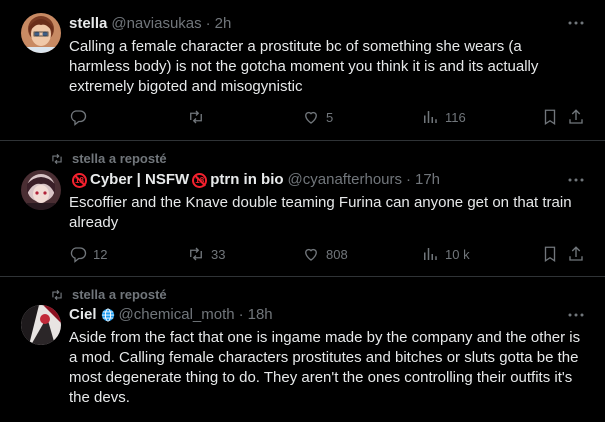 The image size is (605, 422). What do you see at coordinates (330, 117) in the screenshot?
I see `like-count: 5` at bounding box center [330, 117].